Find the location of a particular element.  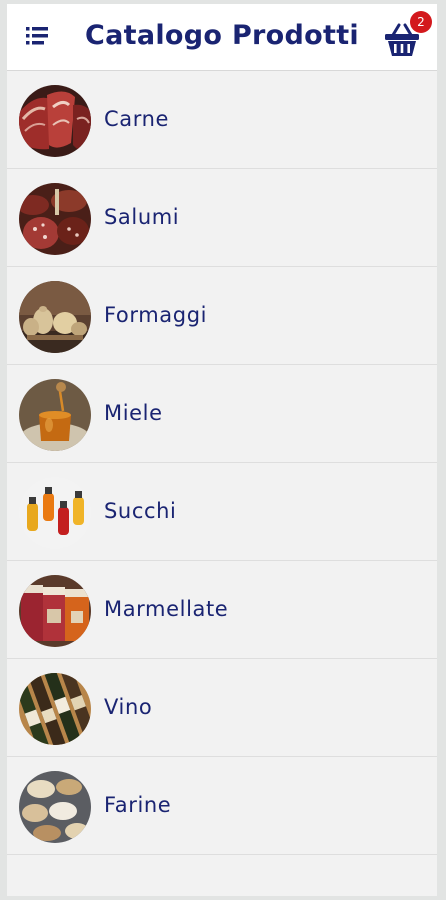

category-label: Miele is located at coordinates (133, 413).